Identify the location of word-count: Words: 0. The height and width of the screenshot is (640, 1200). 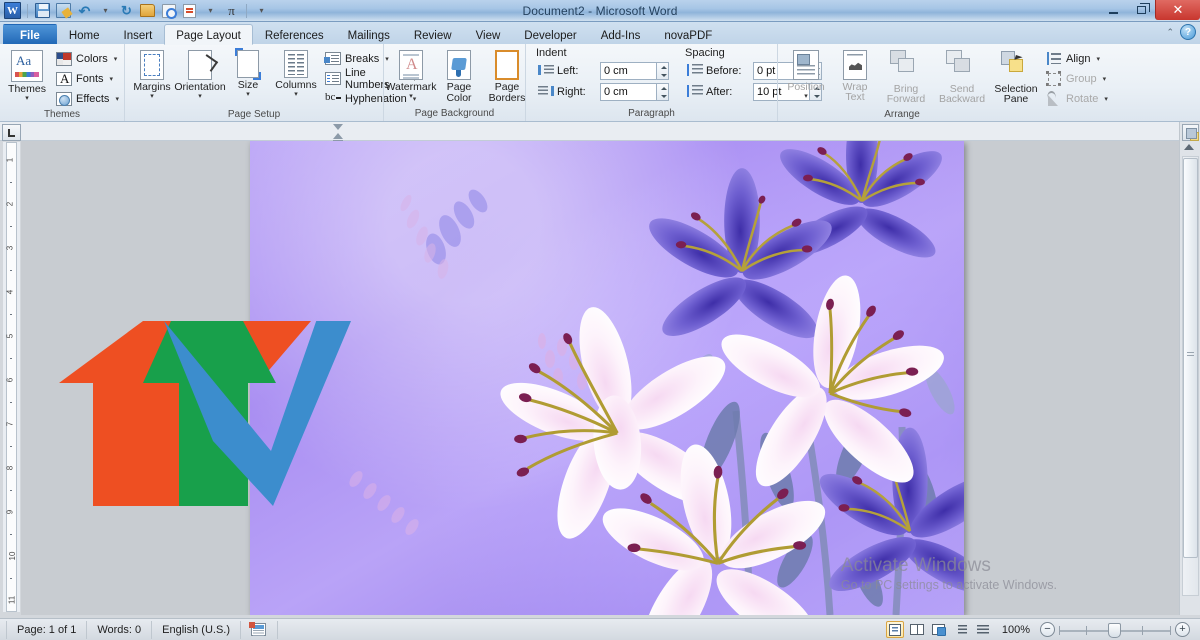
(120, 629).